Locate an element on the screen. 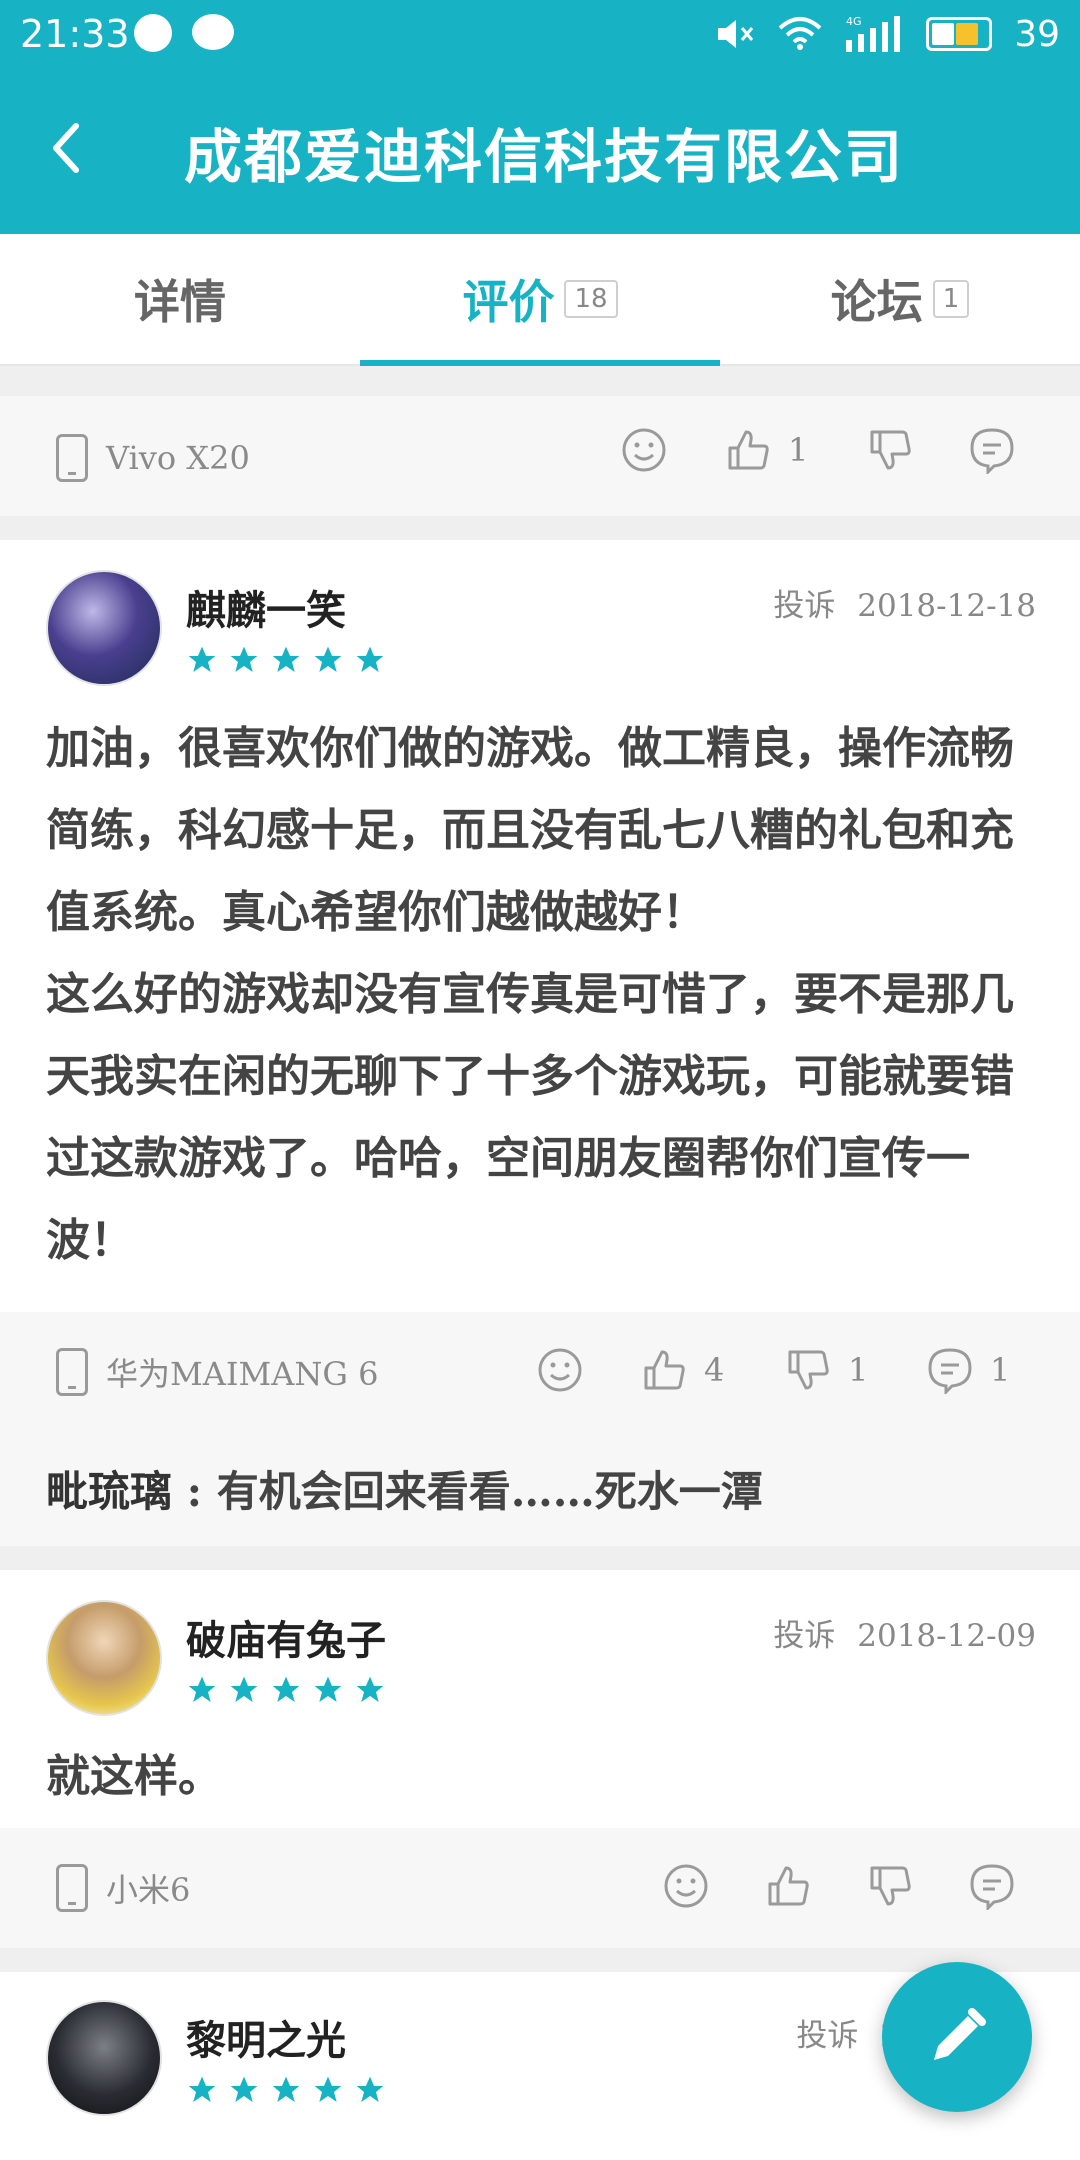 Image resolution: width=1080 pixels, height=2160 pixels. review-meta: 投诉 2018-12-18 is located at coordinates (904, 602).